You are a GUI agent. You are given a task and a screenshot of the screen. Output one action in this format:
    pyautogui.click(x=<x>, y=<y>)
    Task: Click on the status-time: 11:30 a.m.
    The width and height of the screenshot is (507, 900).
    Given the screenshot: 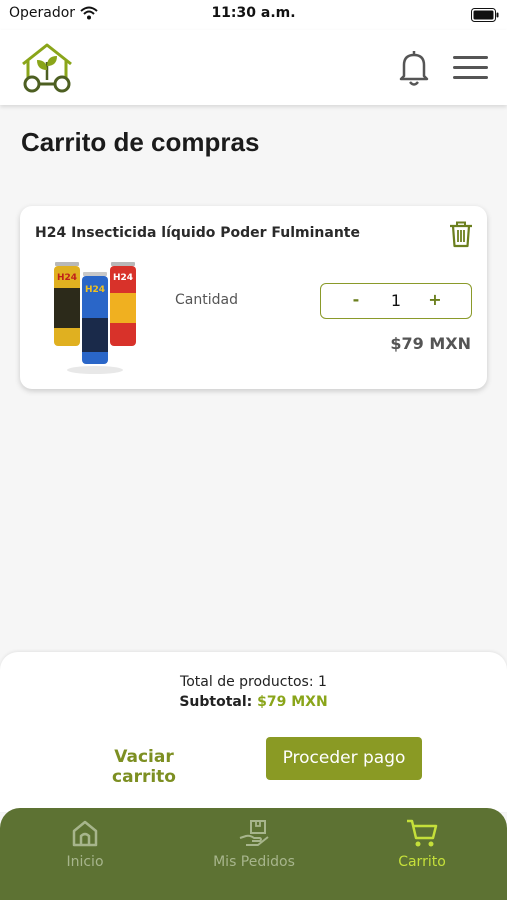 What is the action you would take?
    pyautogui.click(x=253, y=13)
    